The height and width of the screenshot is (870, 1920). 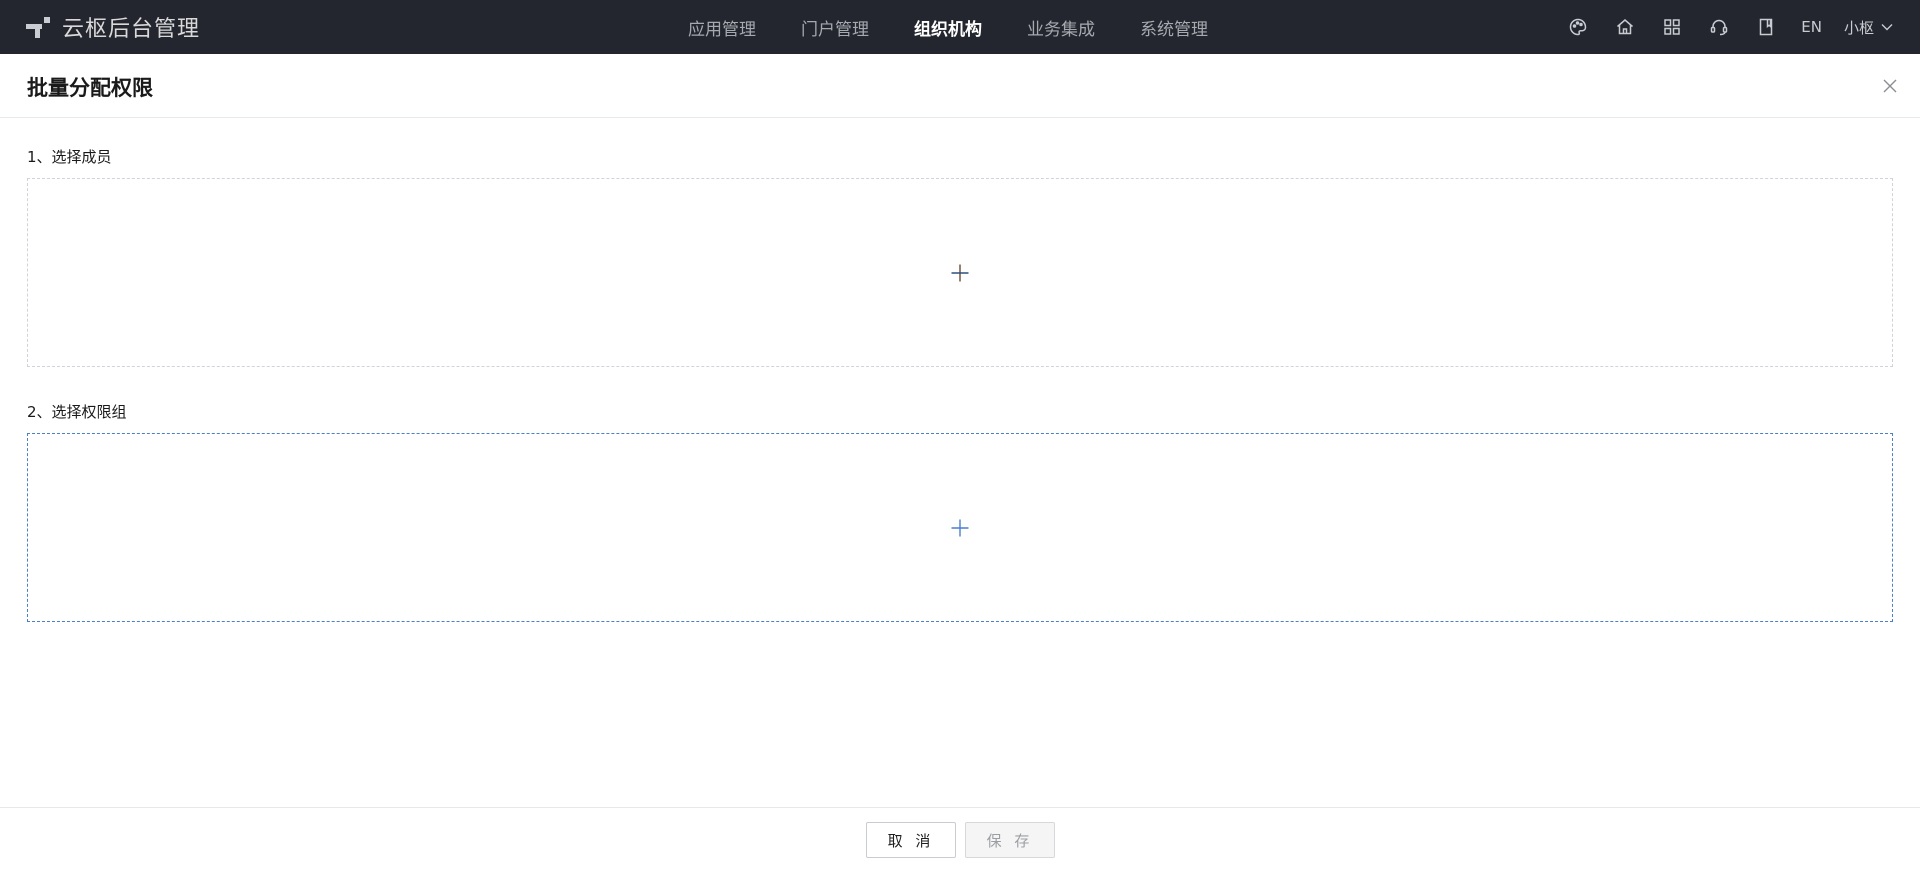 What do you see at coordinates (38, 27) in the screenshot?
I see `yunshu-logo-icon` at bounding box center [38, 27].